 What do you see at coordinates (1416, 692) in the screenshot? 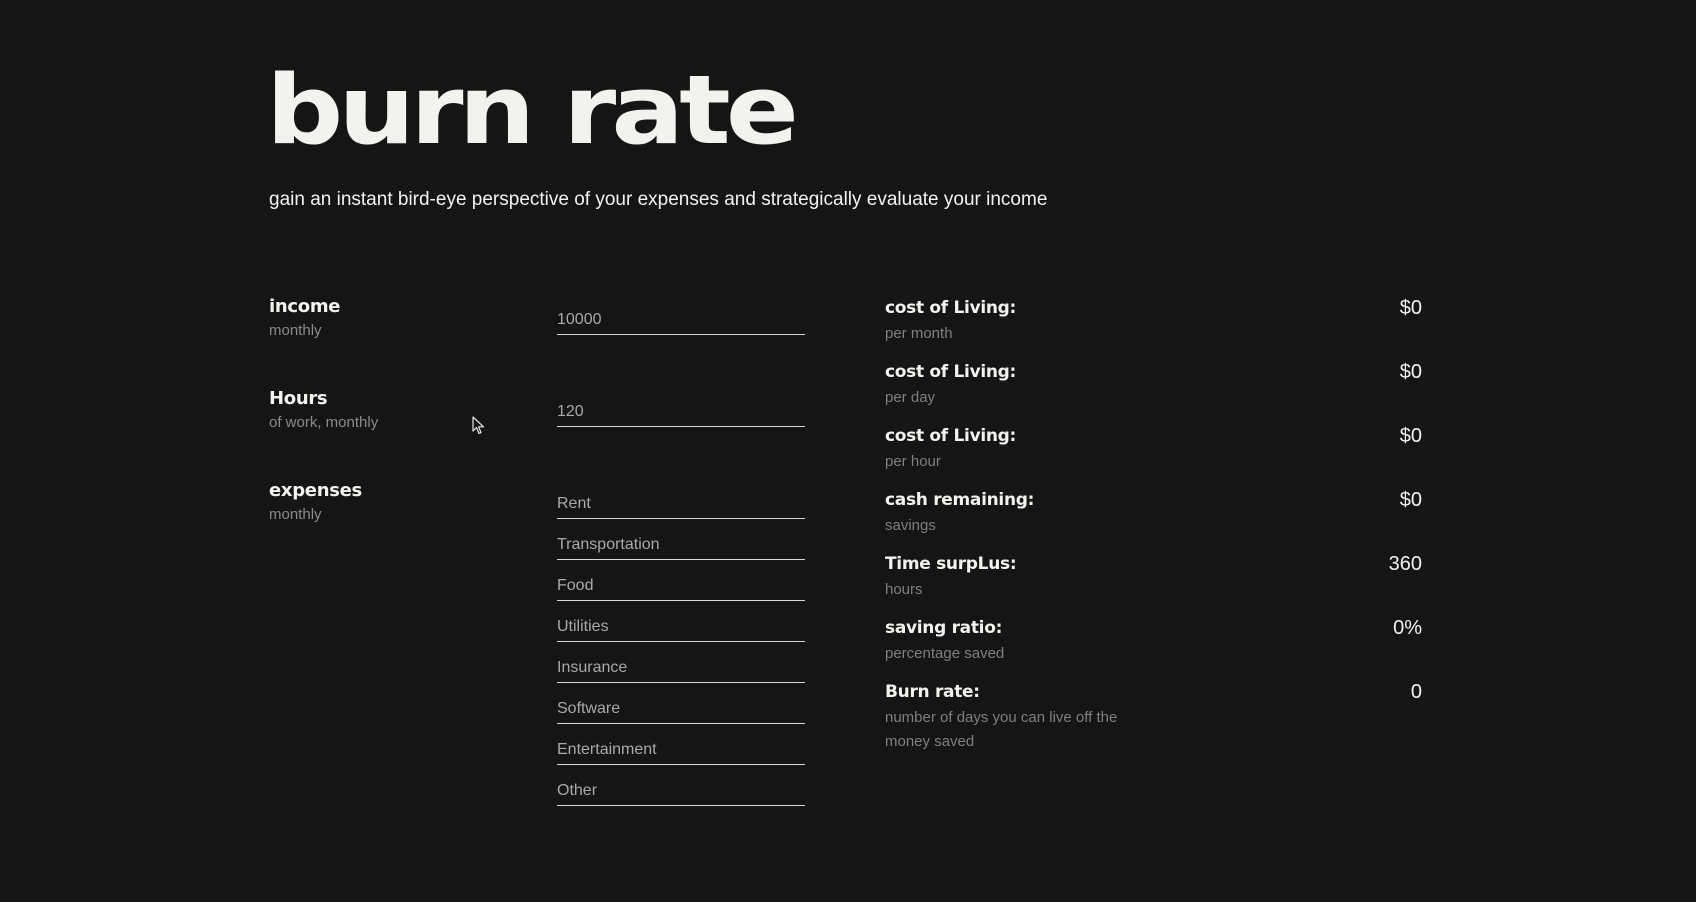
I see `result-value: 0` at bounding box center [1416, 692].